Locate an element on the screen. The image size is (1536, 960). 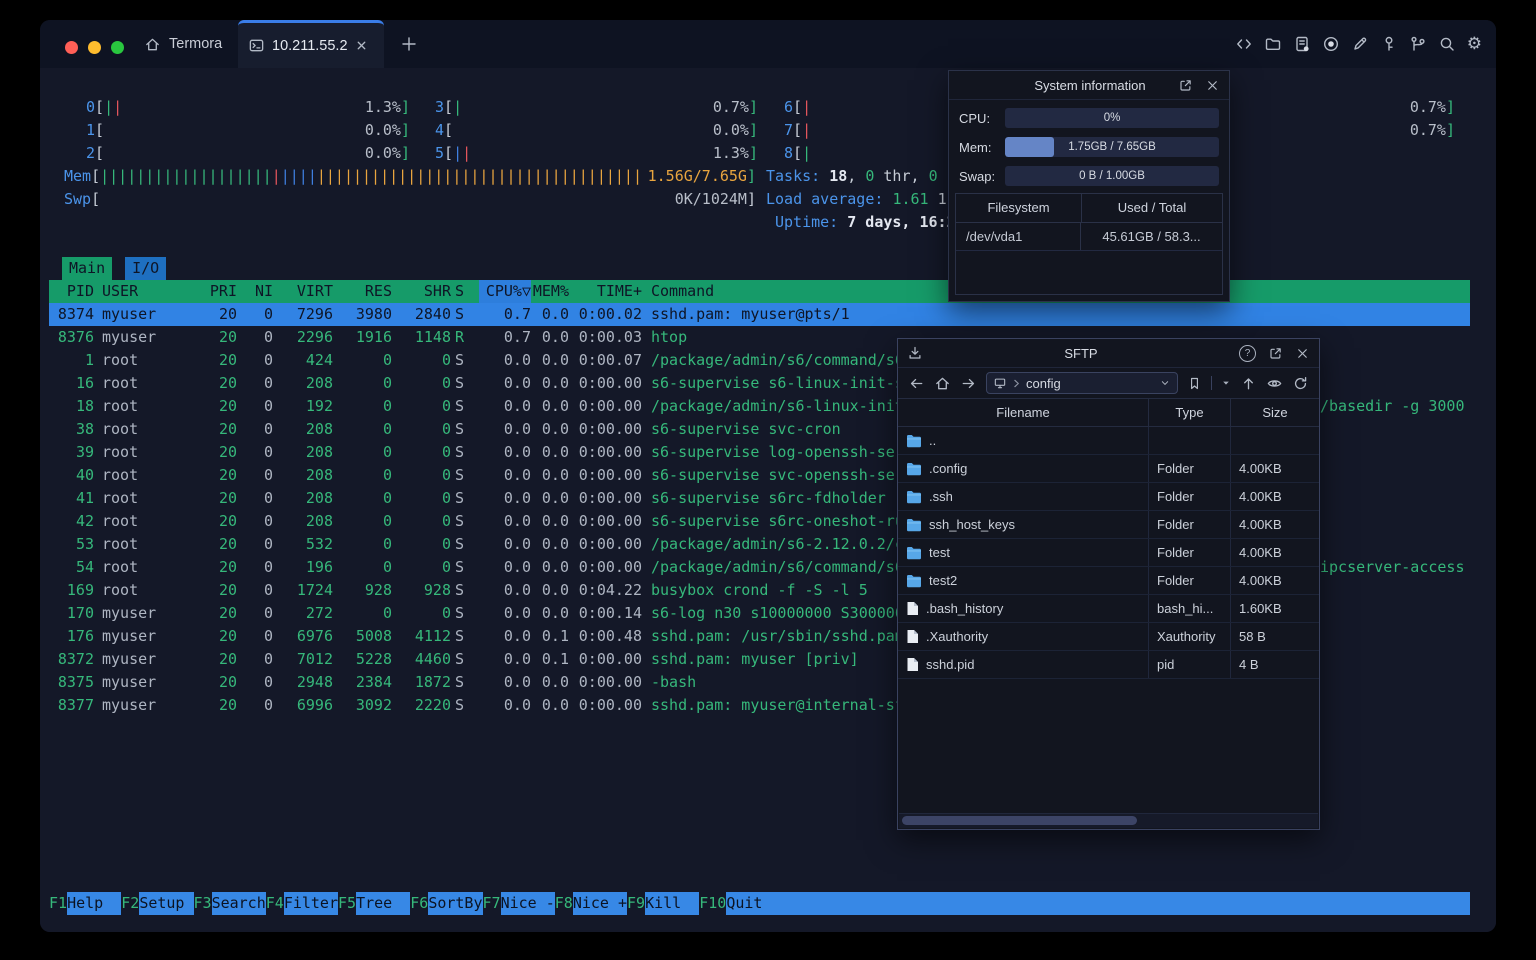
close-window-button is located at coordinates (71, 47).